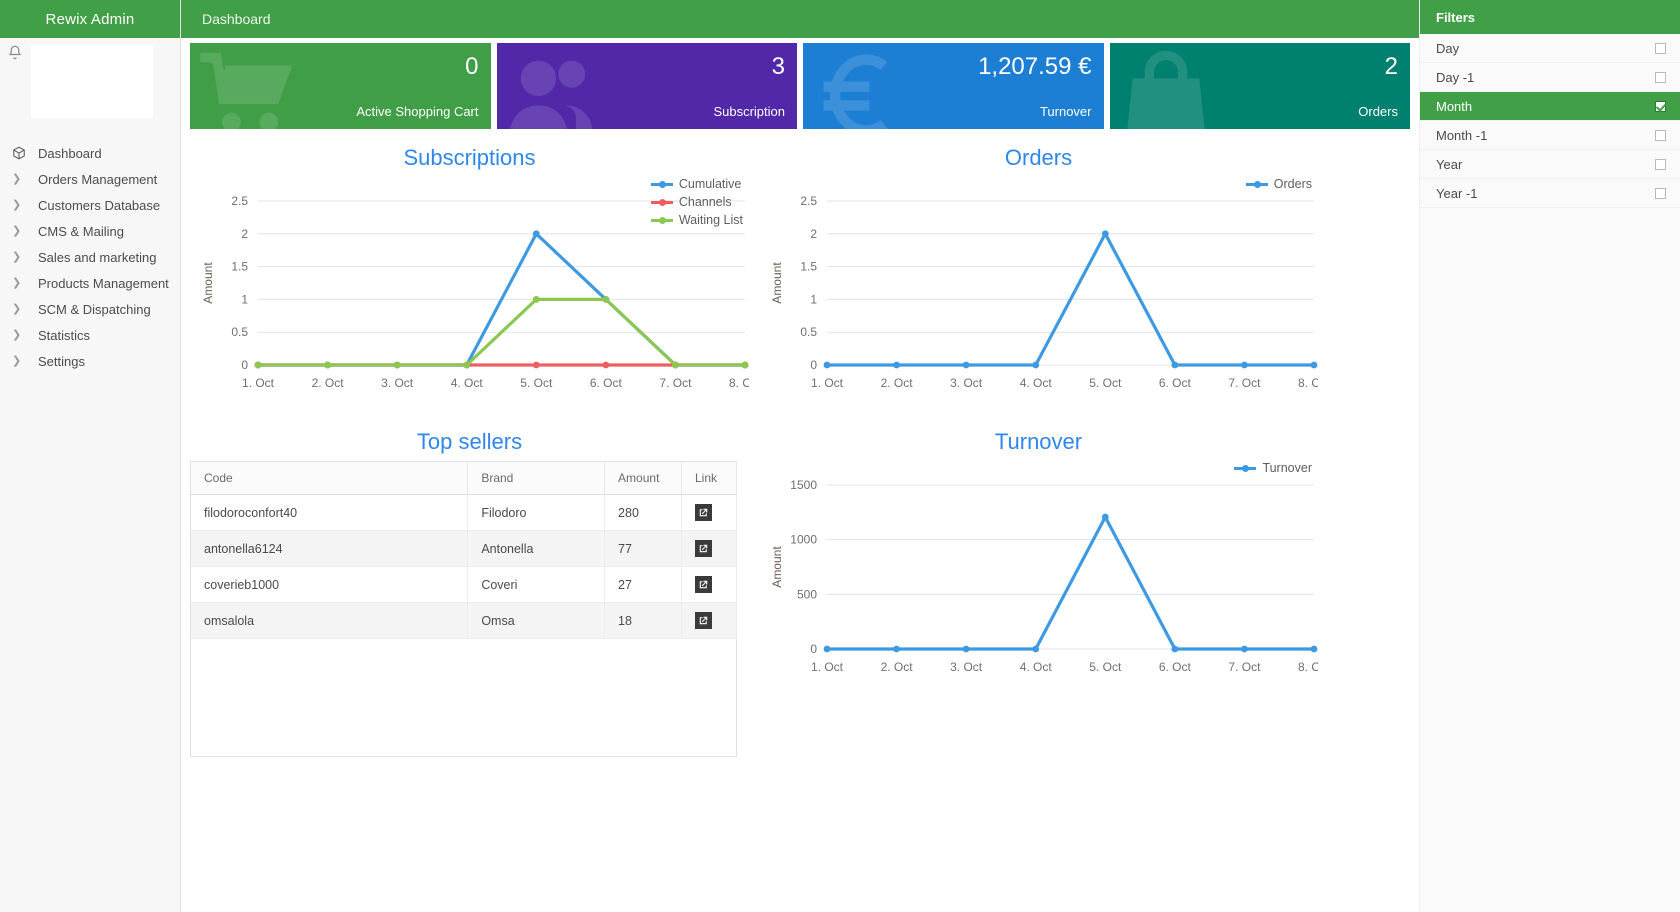 This screenshot has height=912, width=1680. What do you see at coordinates (536, 512) in the screenshot?
I see `cell-brand: Filodoro` at bounding box center [536, 512].